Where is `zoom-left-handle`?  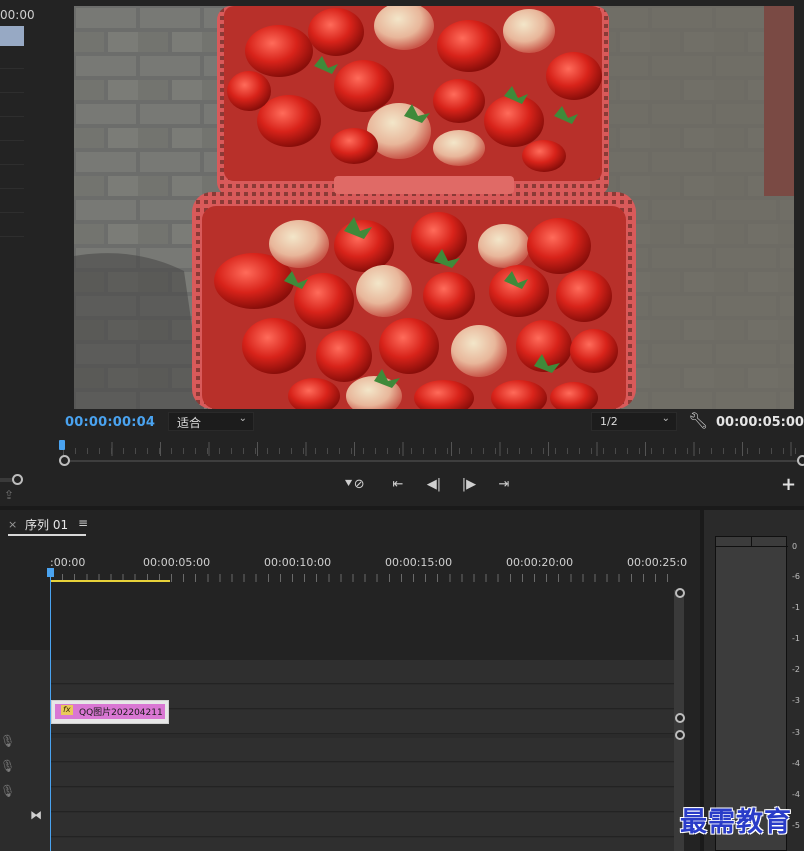 zoom-left-handle is located at coordinates (64, 460).